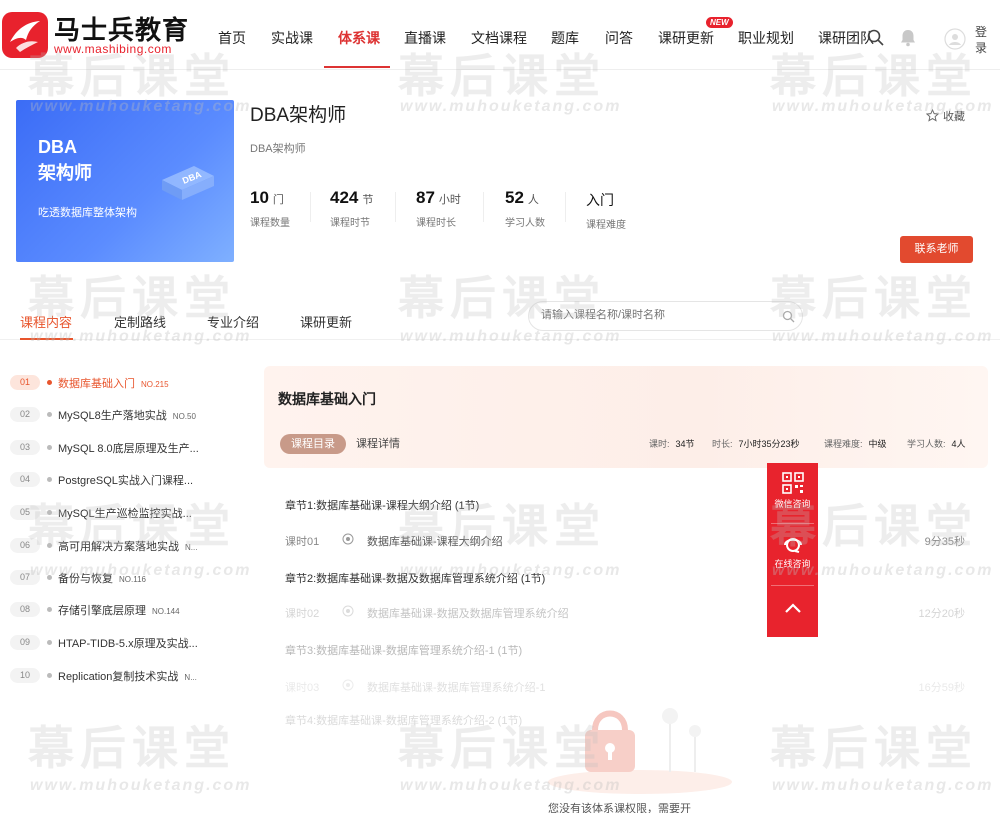  Describe the element at coordinates (619, 38) in the screenshot. I see `nav-item-qa: 问答` at that location.